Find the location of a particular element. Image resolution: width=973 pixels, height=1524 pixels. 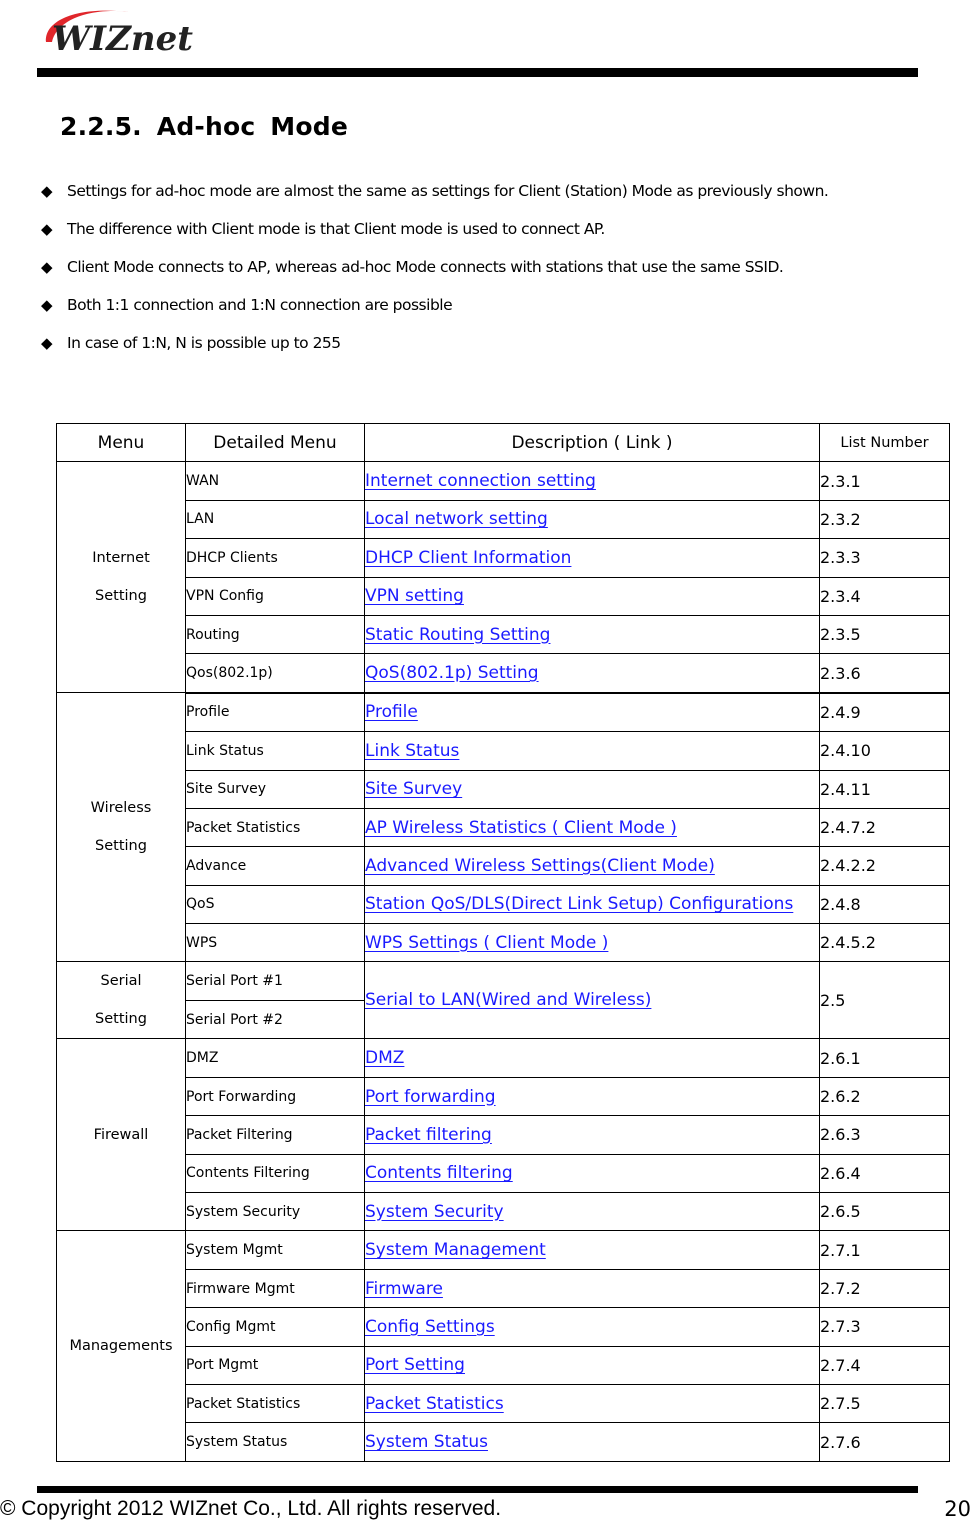

table-row: WPS WPS Settings ( Client Mode ) 2.4.5.2 is located at coordinates (503, 943).